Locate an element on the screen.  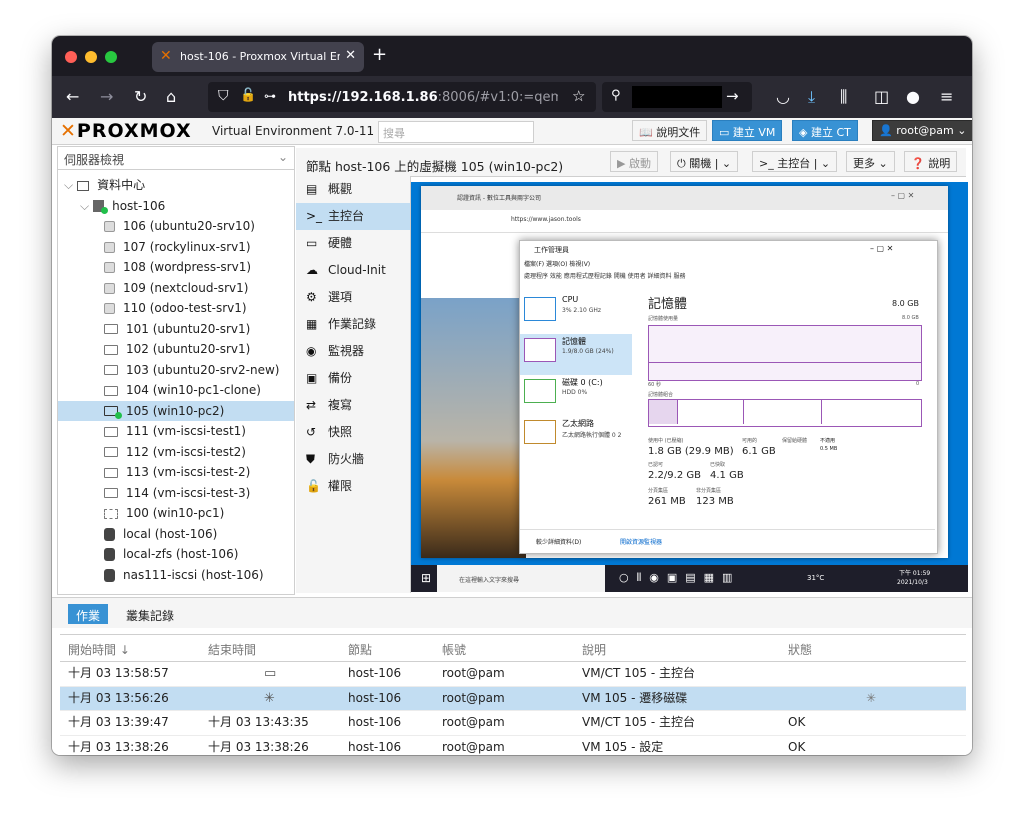
reload-icon: ↻ is located at coordinates (140, 96).